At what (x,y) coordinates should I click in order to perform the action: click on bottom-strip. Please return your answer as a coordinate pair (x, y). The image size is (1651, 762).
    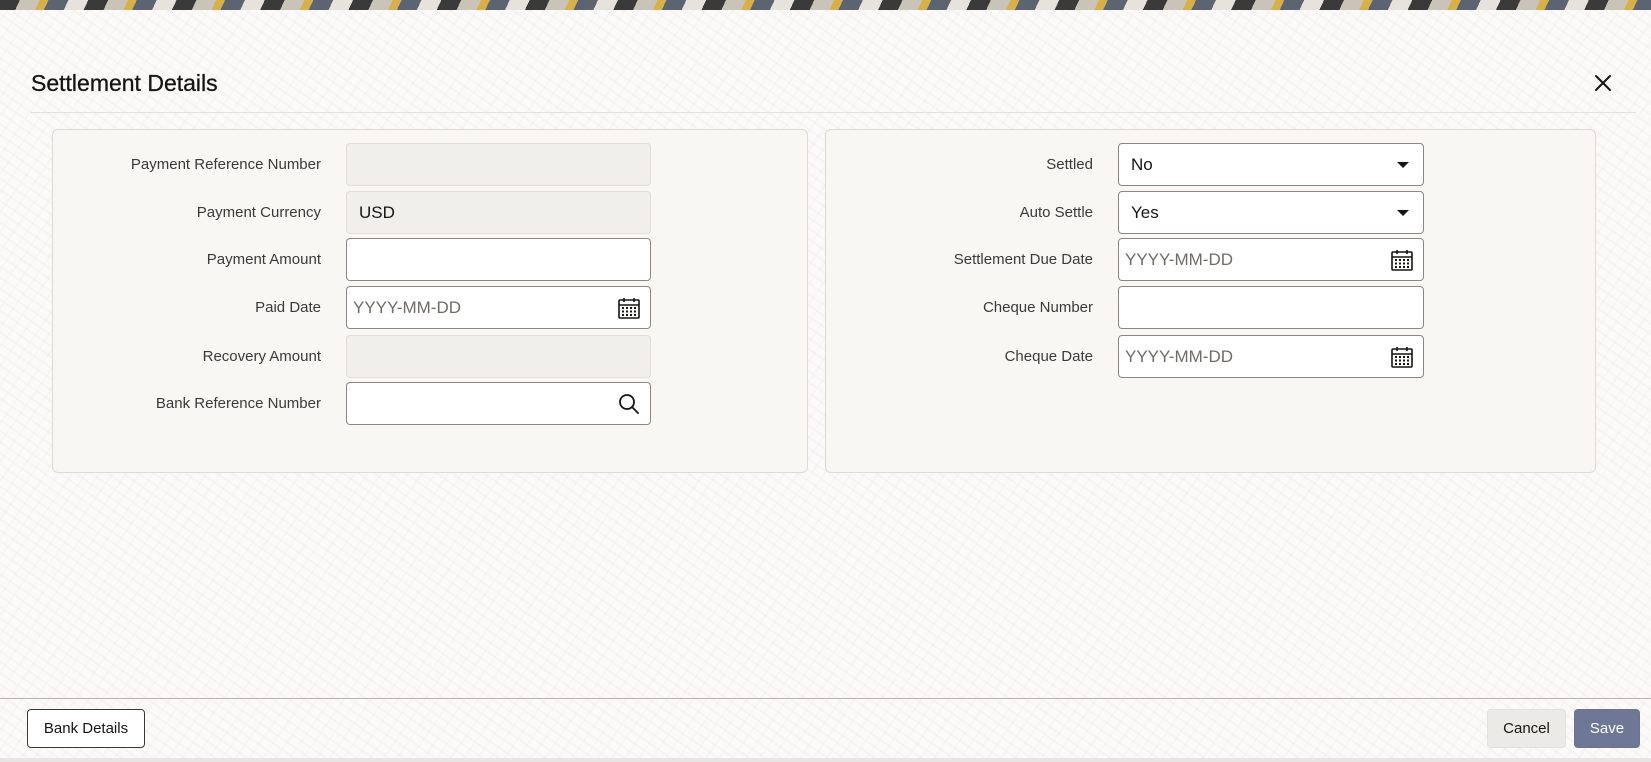
    Looking at the image, I should click on (825, 760).